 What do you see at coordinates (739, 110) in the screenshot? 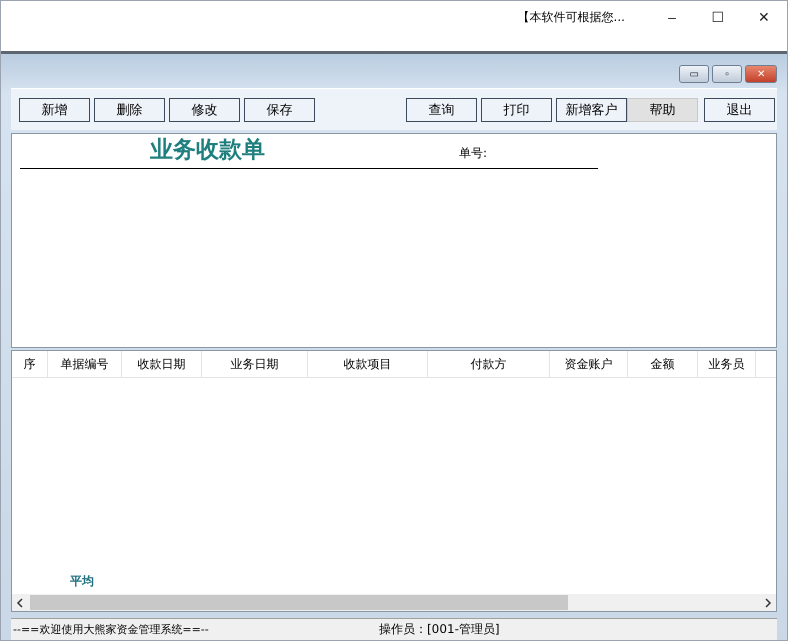
I see `toolbar-button: 退出` at bounding box center [739, 110].